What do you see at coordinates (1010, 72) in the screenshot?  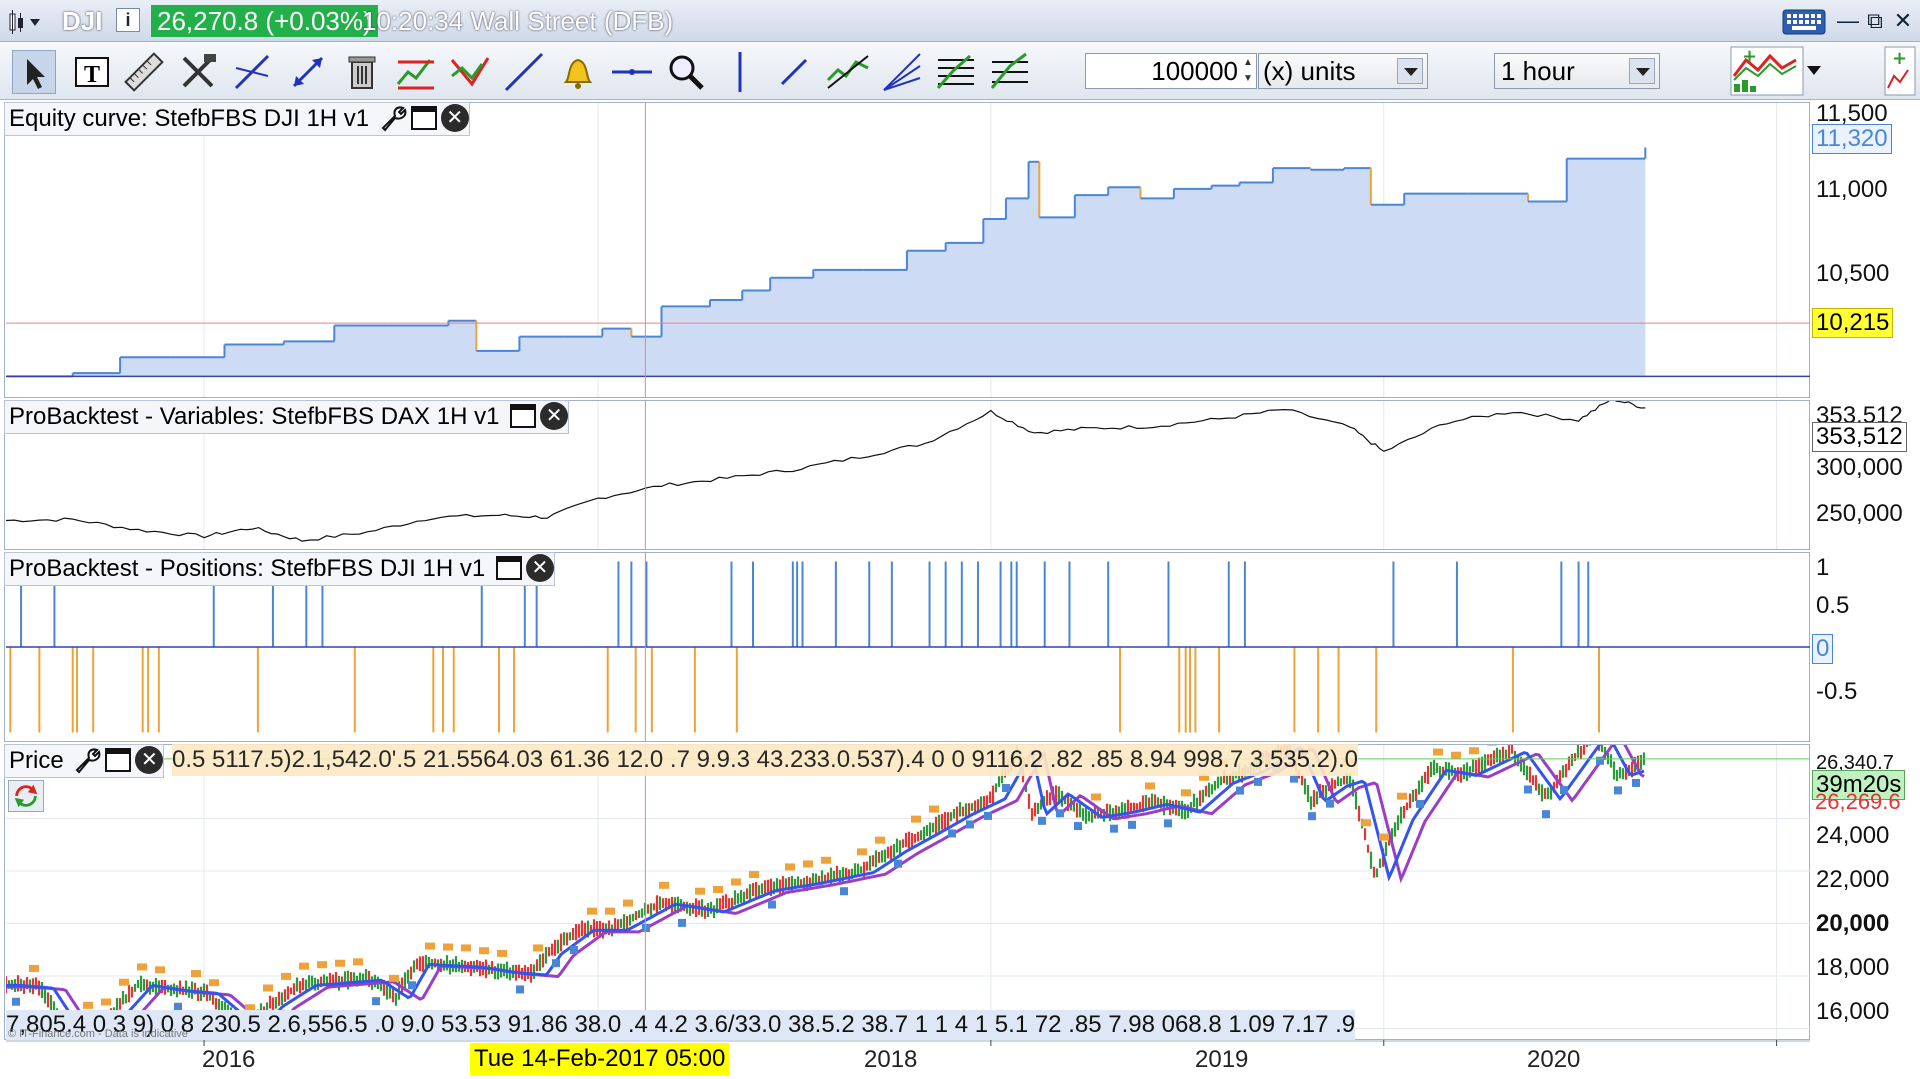 I see `fibonacci-extension-icon` at bounding box center [1010, 72].